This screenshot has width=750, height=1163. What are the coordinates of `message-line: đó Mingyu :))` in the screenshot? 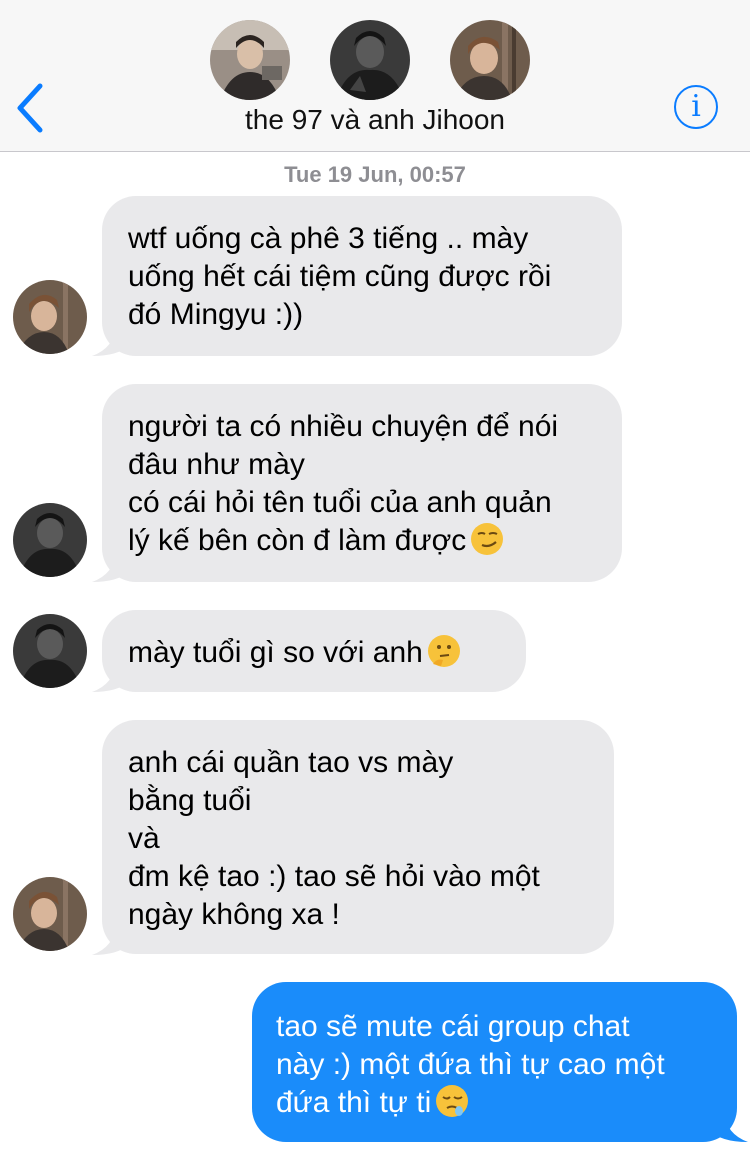 It's located at (216, 314).